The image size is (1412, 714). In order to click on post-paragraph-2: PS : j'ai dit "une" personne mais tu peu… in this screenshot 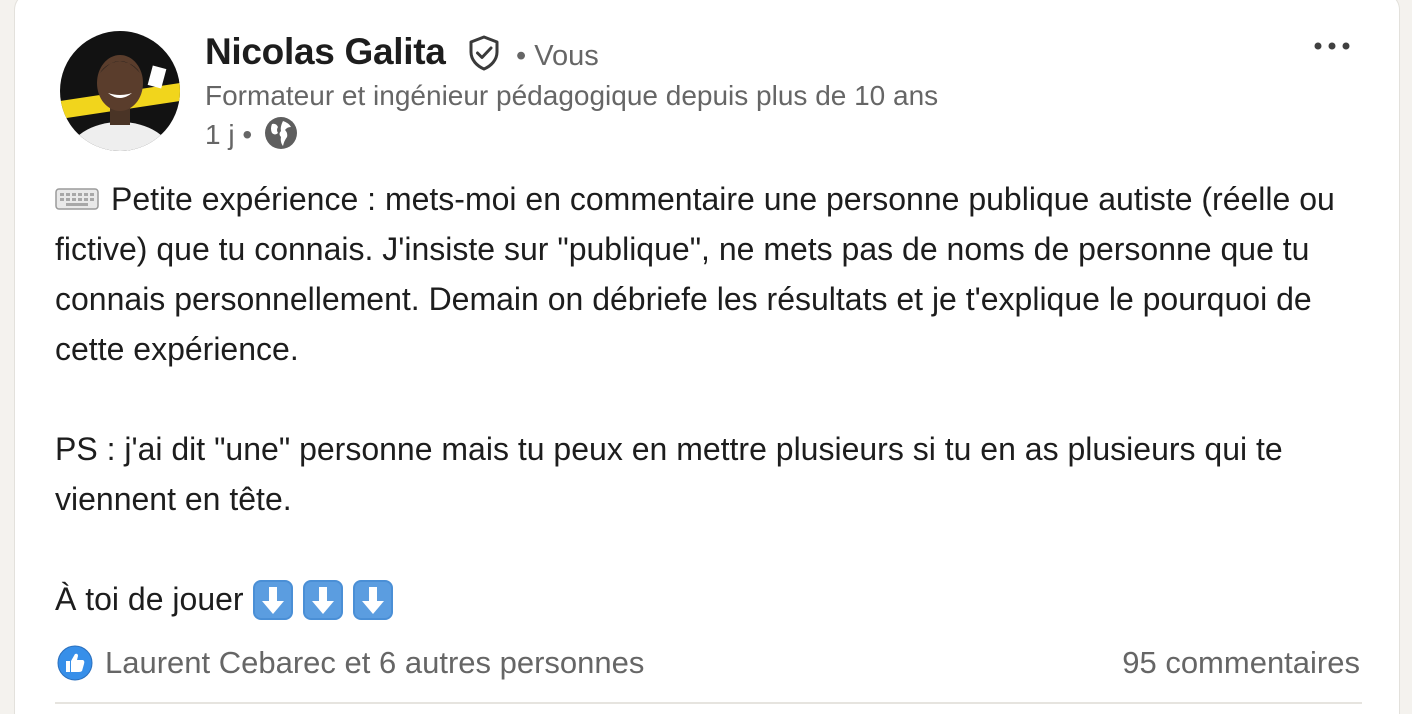, I will do `click(669, 474)`.